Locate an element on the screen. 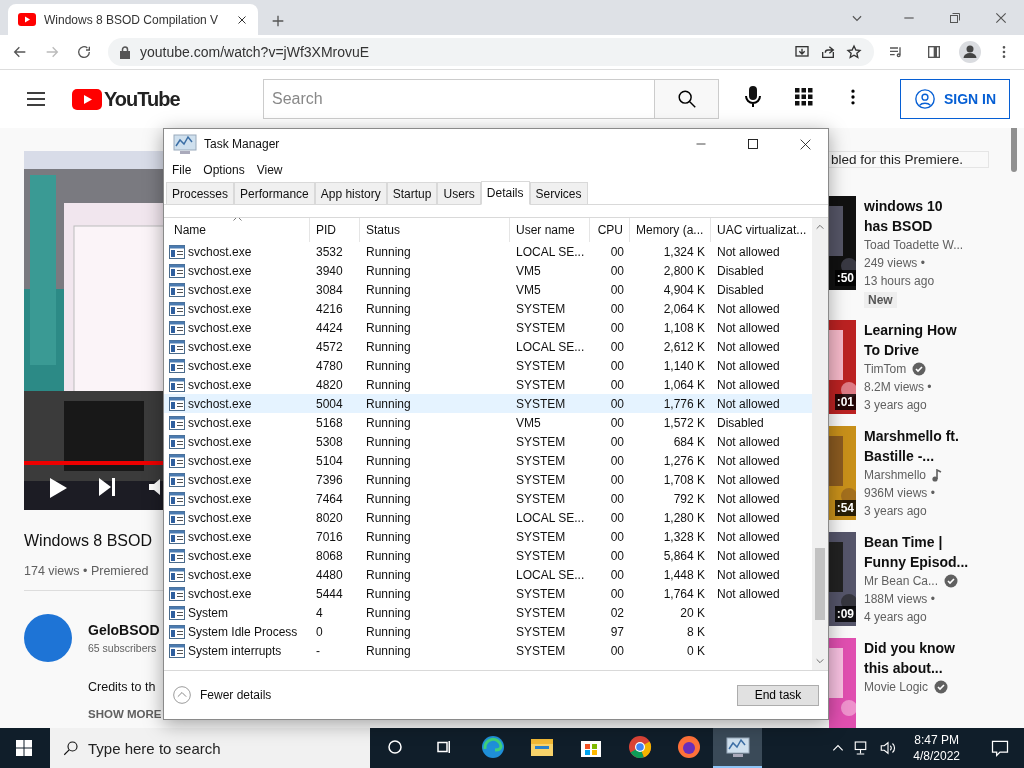  table-row: svchost.exe 7016 Running SYSTEM 00 1,328 K Not allowed is located at coordinates (488, 536).